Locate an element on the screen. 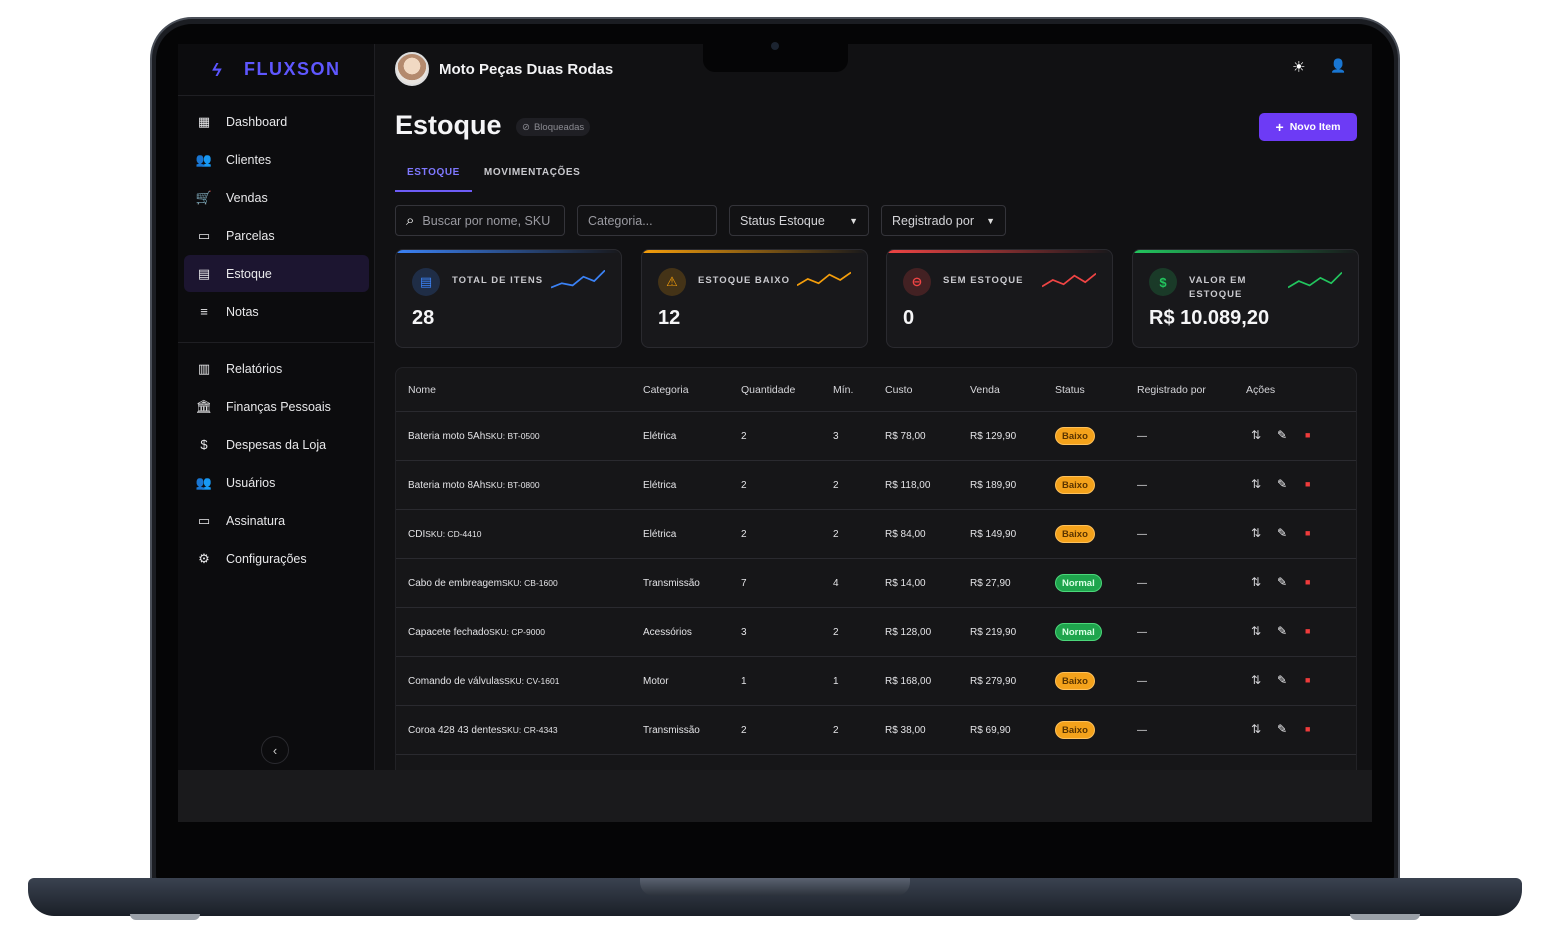  sidebar-item-dashboard: ▦ Dashboard is located at coordinates (276, 121).